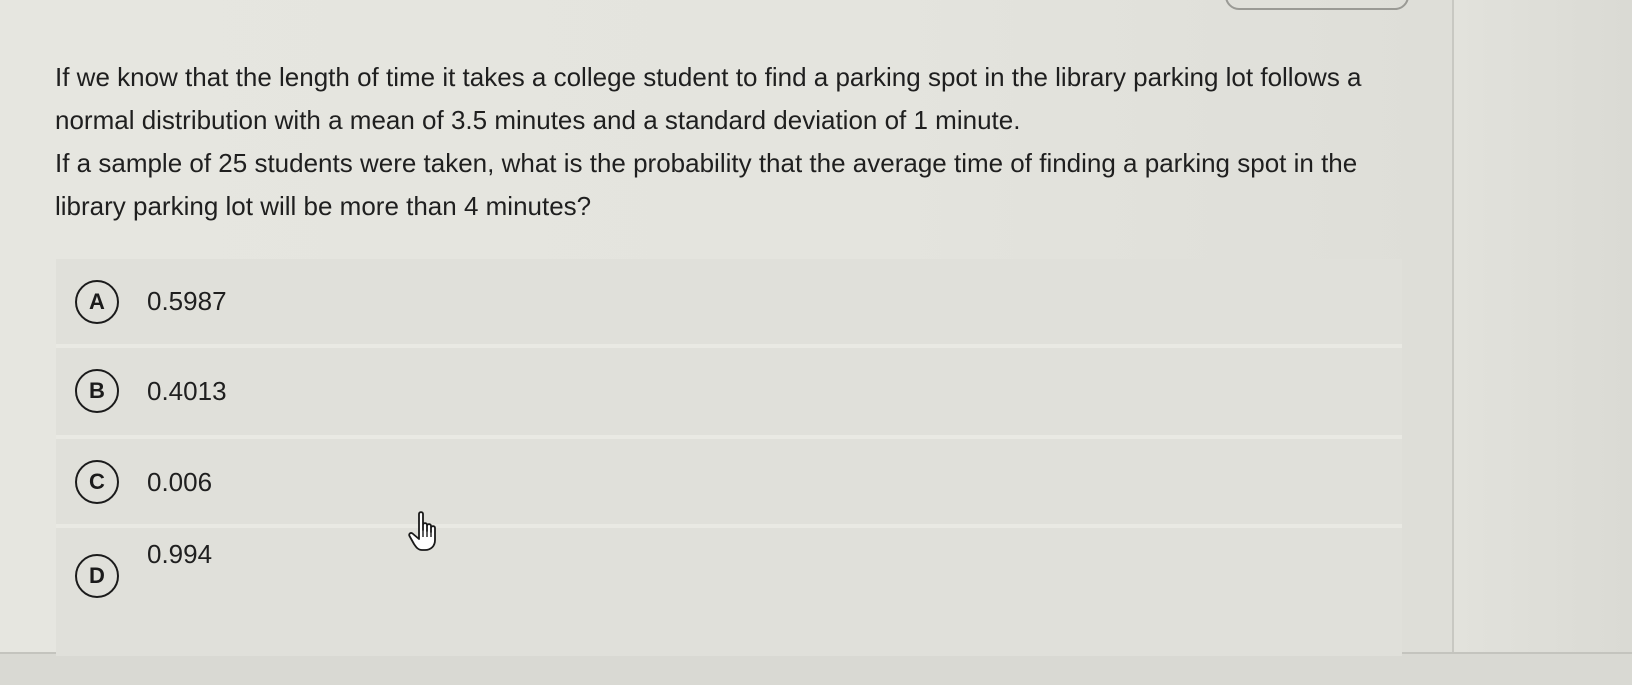 The image size is (1632, 685). What do you see at coordinates (1317, 5) in the screenshot?
I see `top-button` at bounding box center [1317, 5].